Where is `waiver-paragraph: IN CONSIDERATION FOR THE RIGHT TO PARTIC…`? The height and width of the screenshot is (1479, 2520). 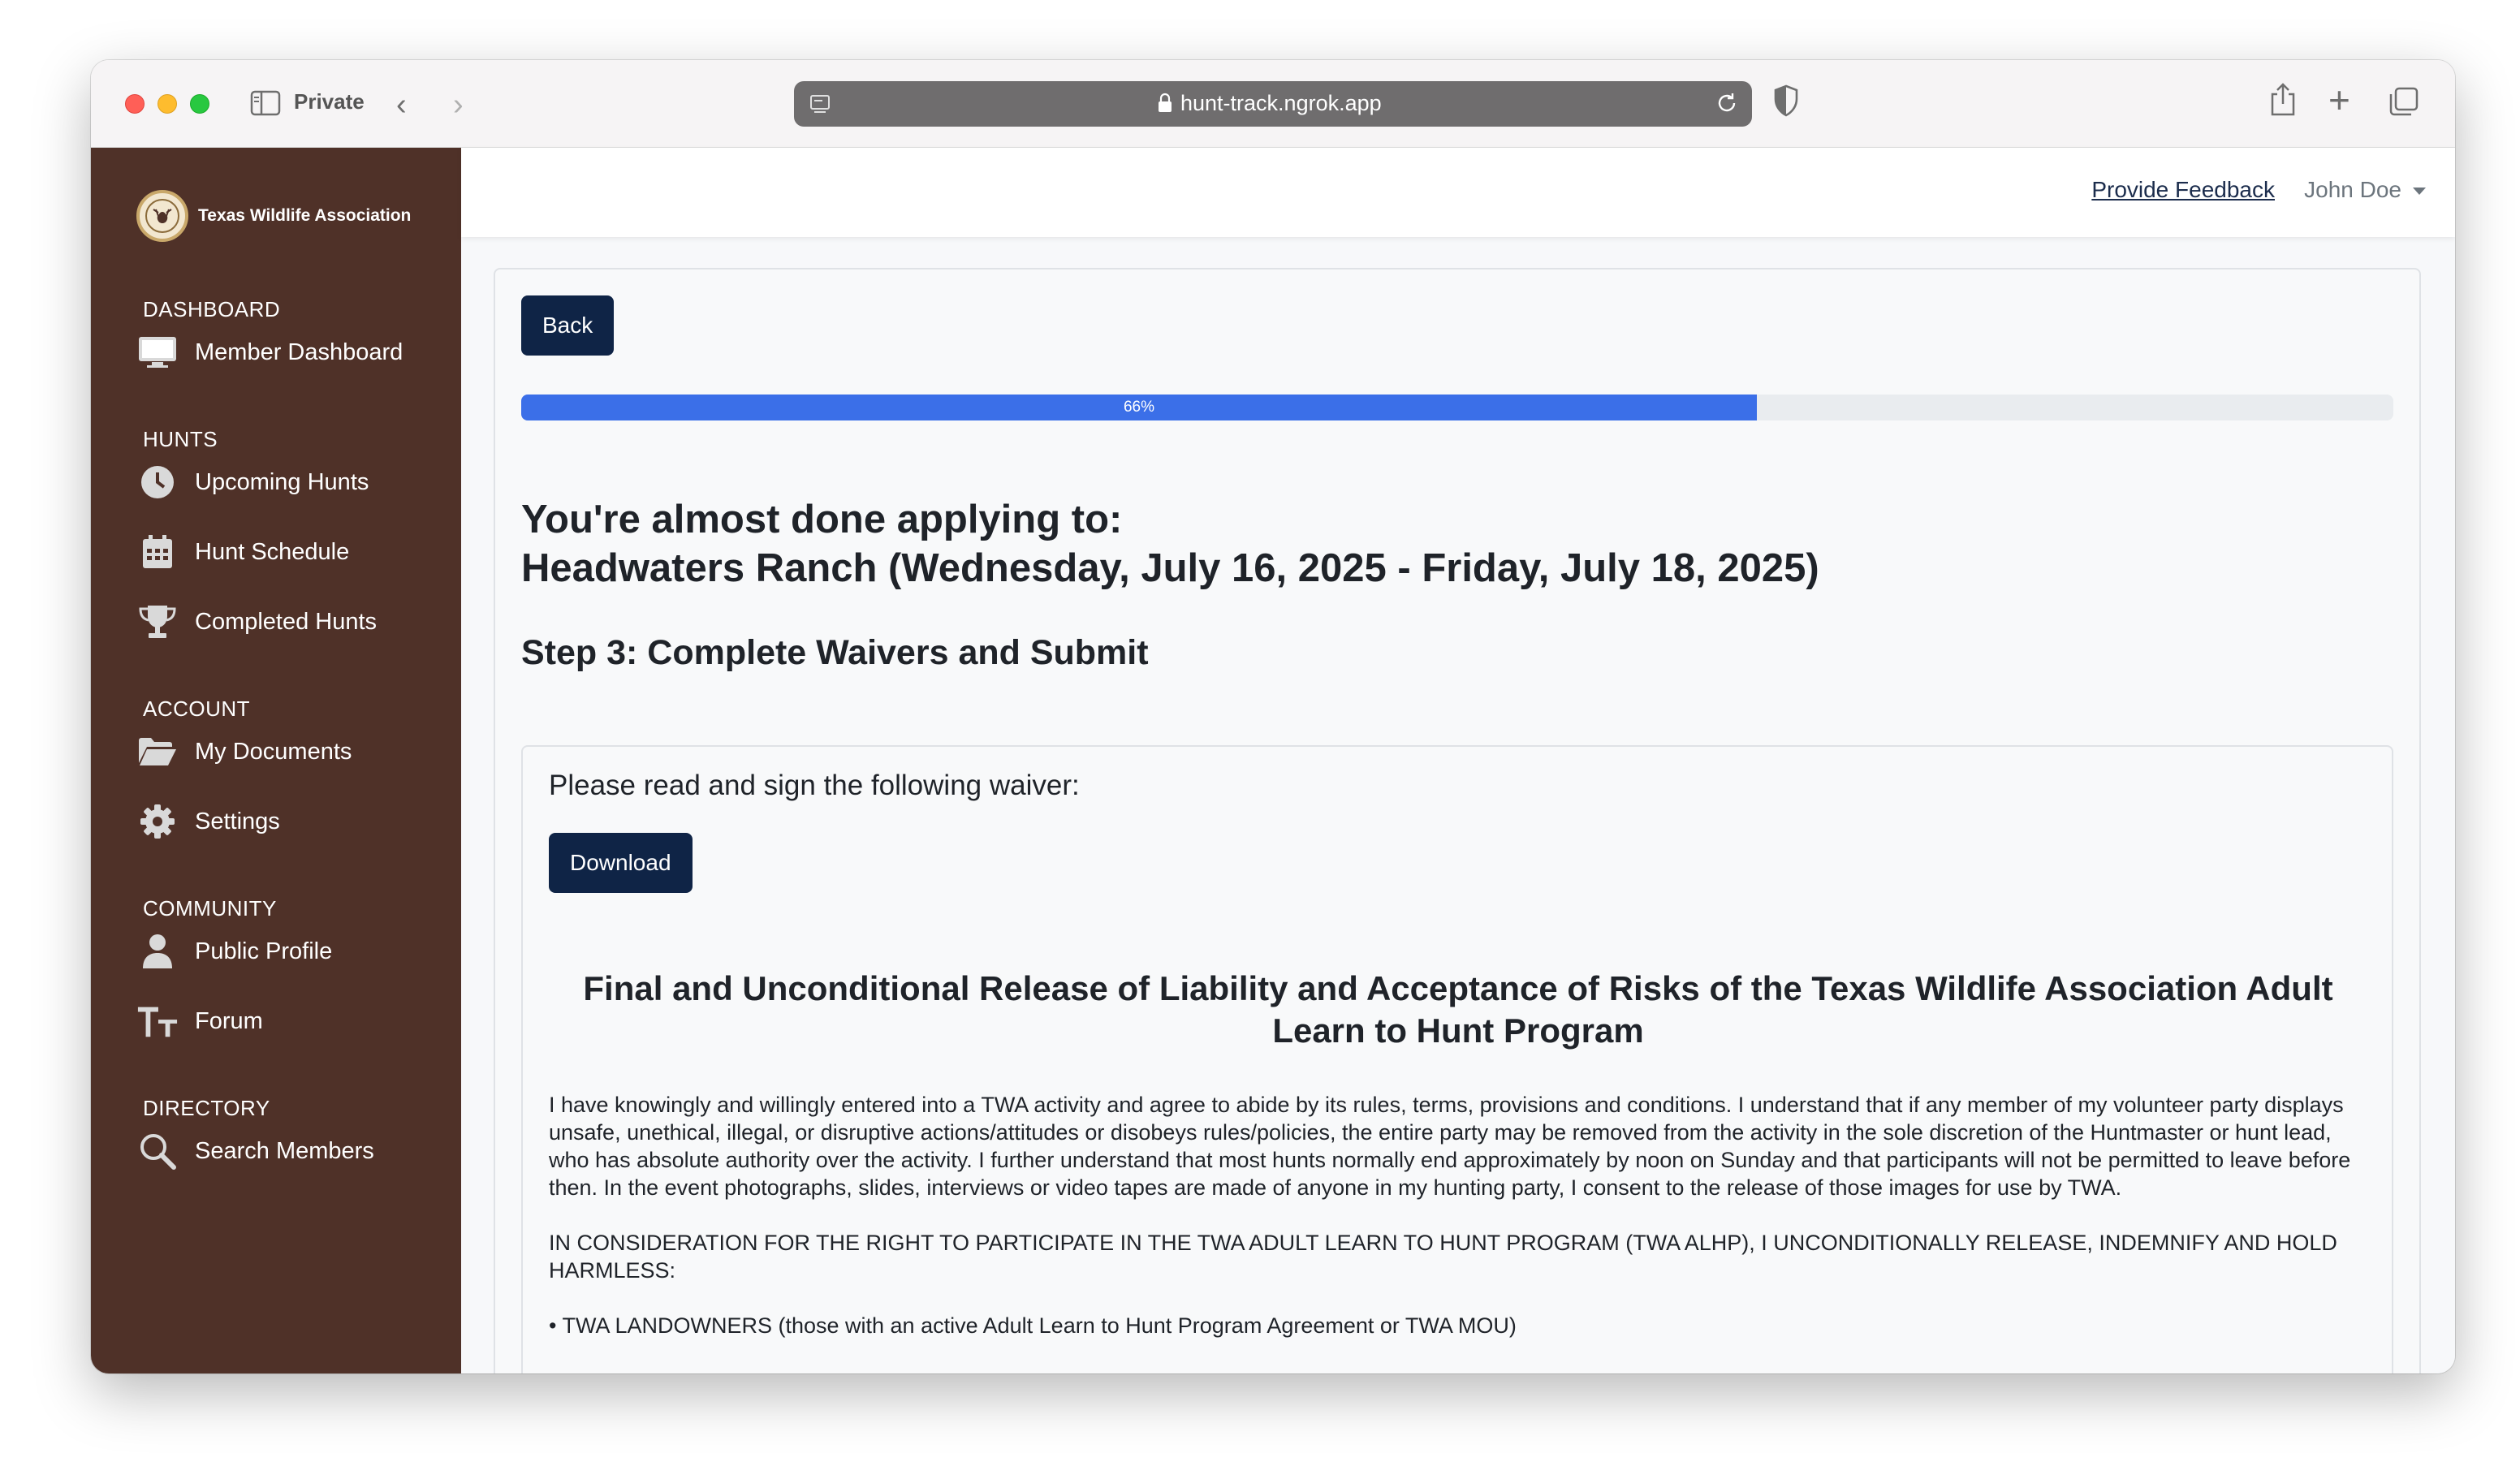
waiver-paragraph: IN CONSIDERATION FOR THE RIGHT TO PARTIC… is located at coordinates (1443, 1257).